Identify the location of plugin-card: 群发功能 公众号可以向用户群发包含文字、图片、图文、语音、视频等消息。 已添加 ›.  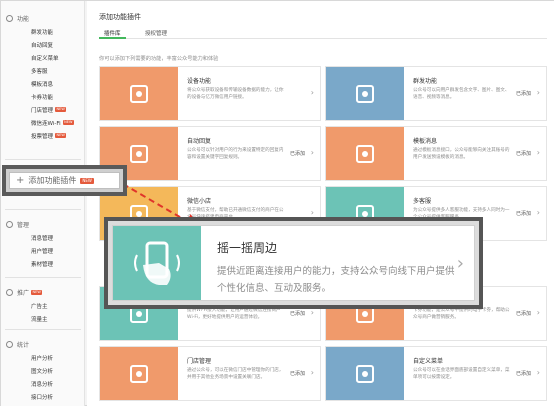
(436, 93).